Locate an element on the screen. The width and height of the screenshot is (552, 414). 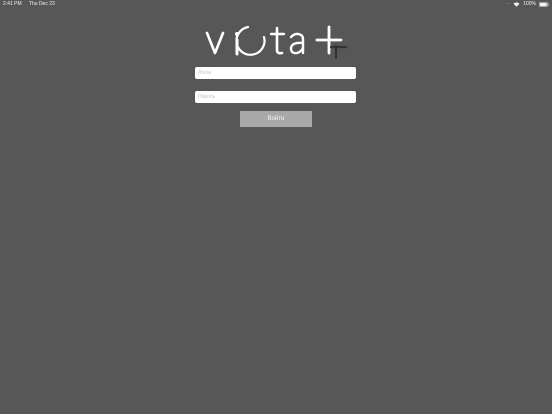
status-time: 2:41 PM is located at coordinates (12, 4).